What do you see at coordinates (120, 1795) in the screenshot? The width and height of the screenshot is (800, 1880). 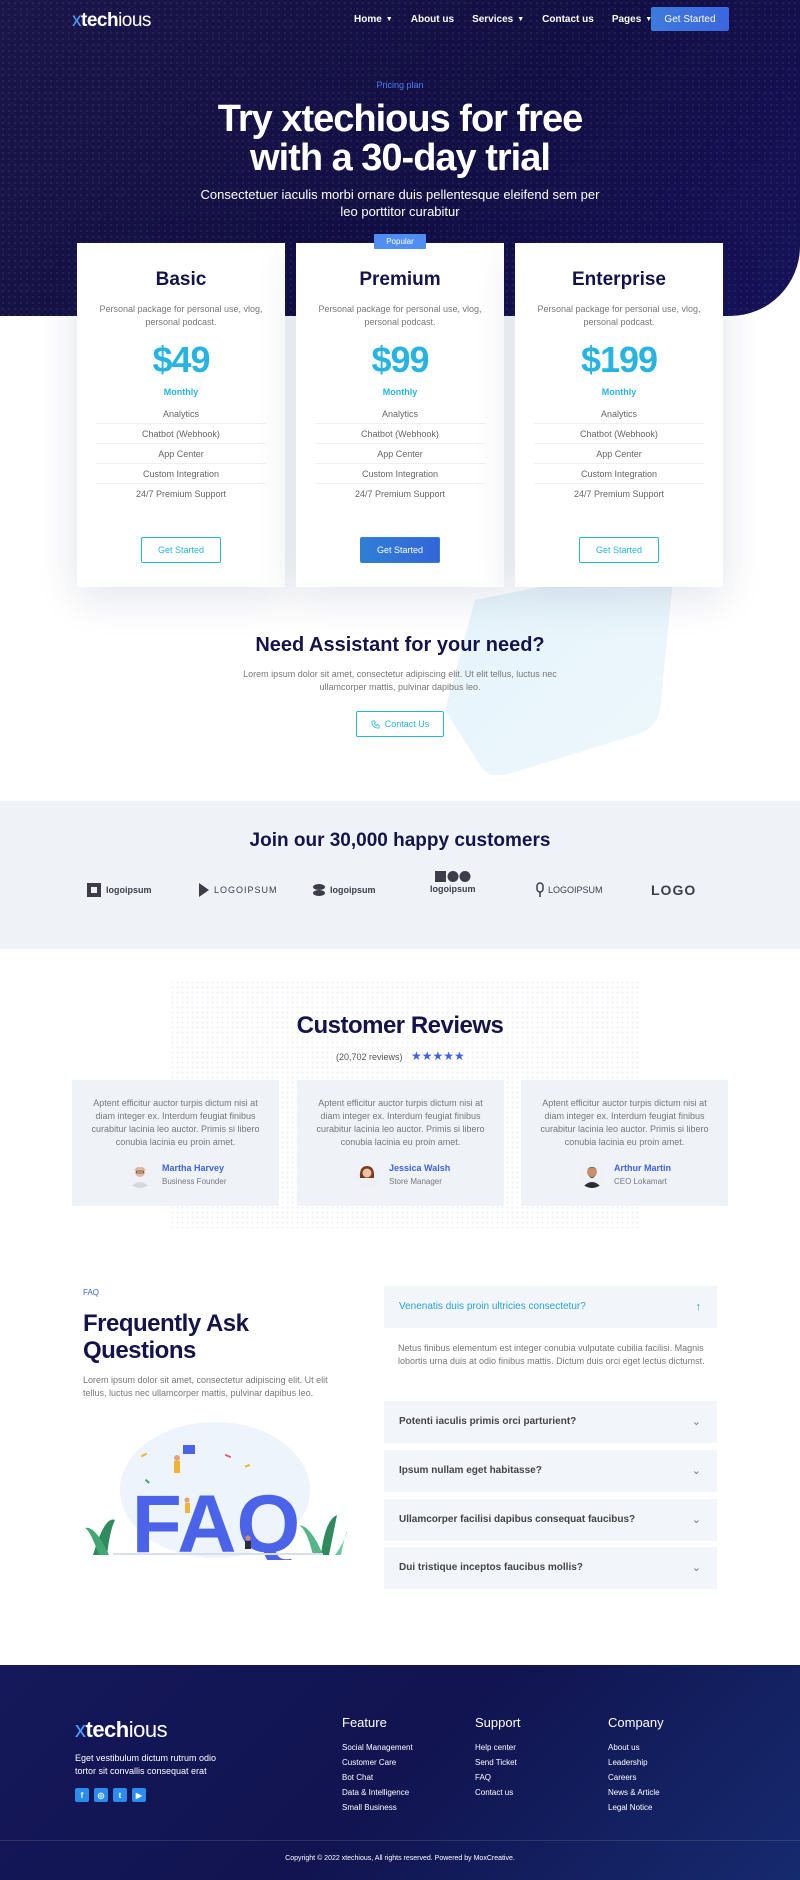 I see `twitter-icon: t` at bounding box center [120, 1795].